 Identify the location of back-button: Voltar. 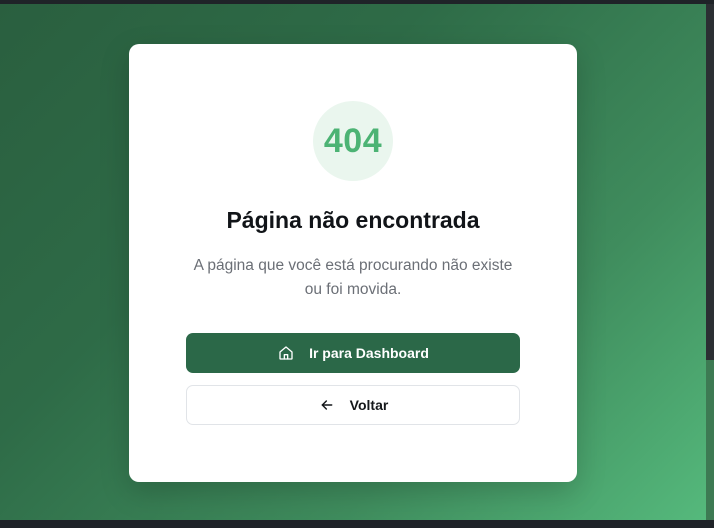
(353, 405).